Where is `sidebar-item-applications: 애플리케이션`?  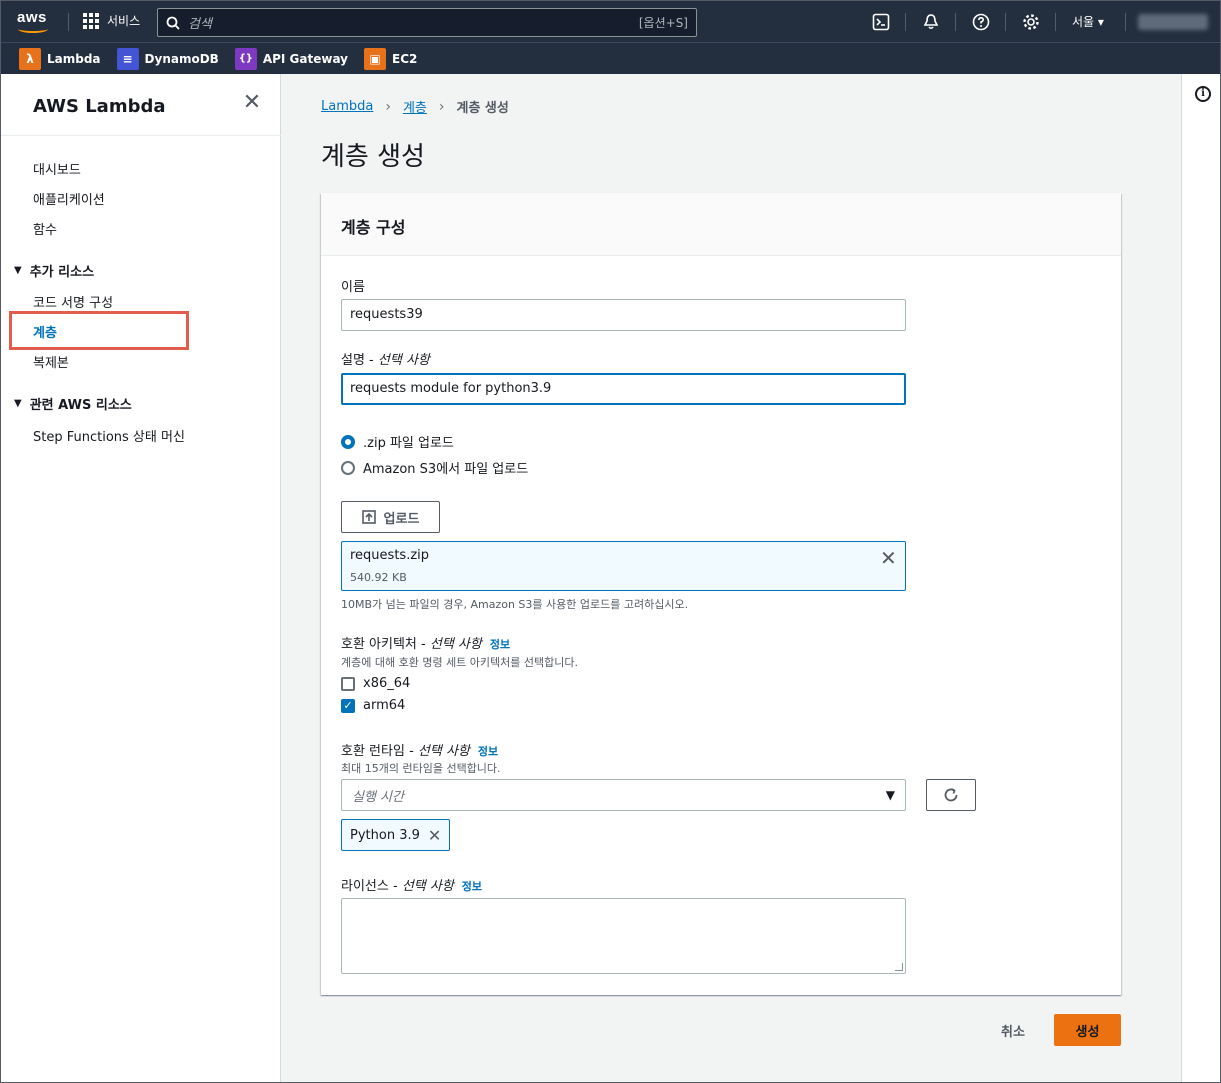
sidebar-item-applications: 애플리케이션 is located at coordinates (69, 198).